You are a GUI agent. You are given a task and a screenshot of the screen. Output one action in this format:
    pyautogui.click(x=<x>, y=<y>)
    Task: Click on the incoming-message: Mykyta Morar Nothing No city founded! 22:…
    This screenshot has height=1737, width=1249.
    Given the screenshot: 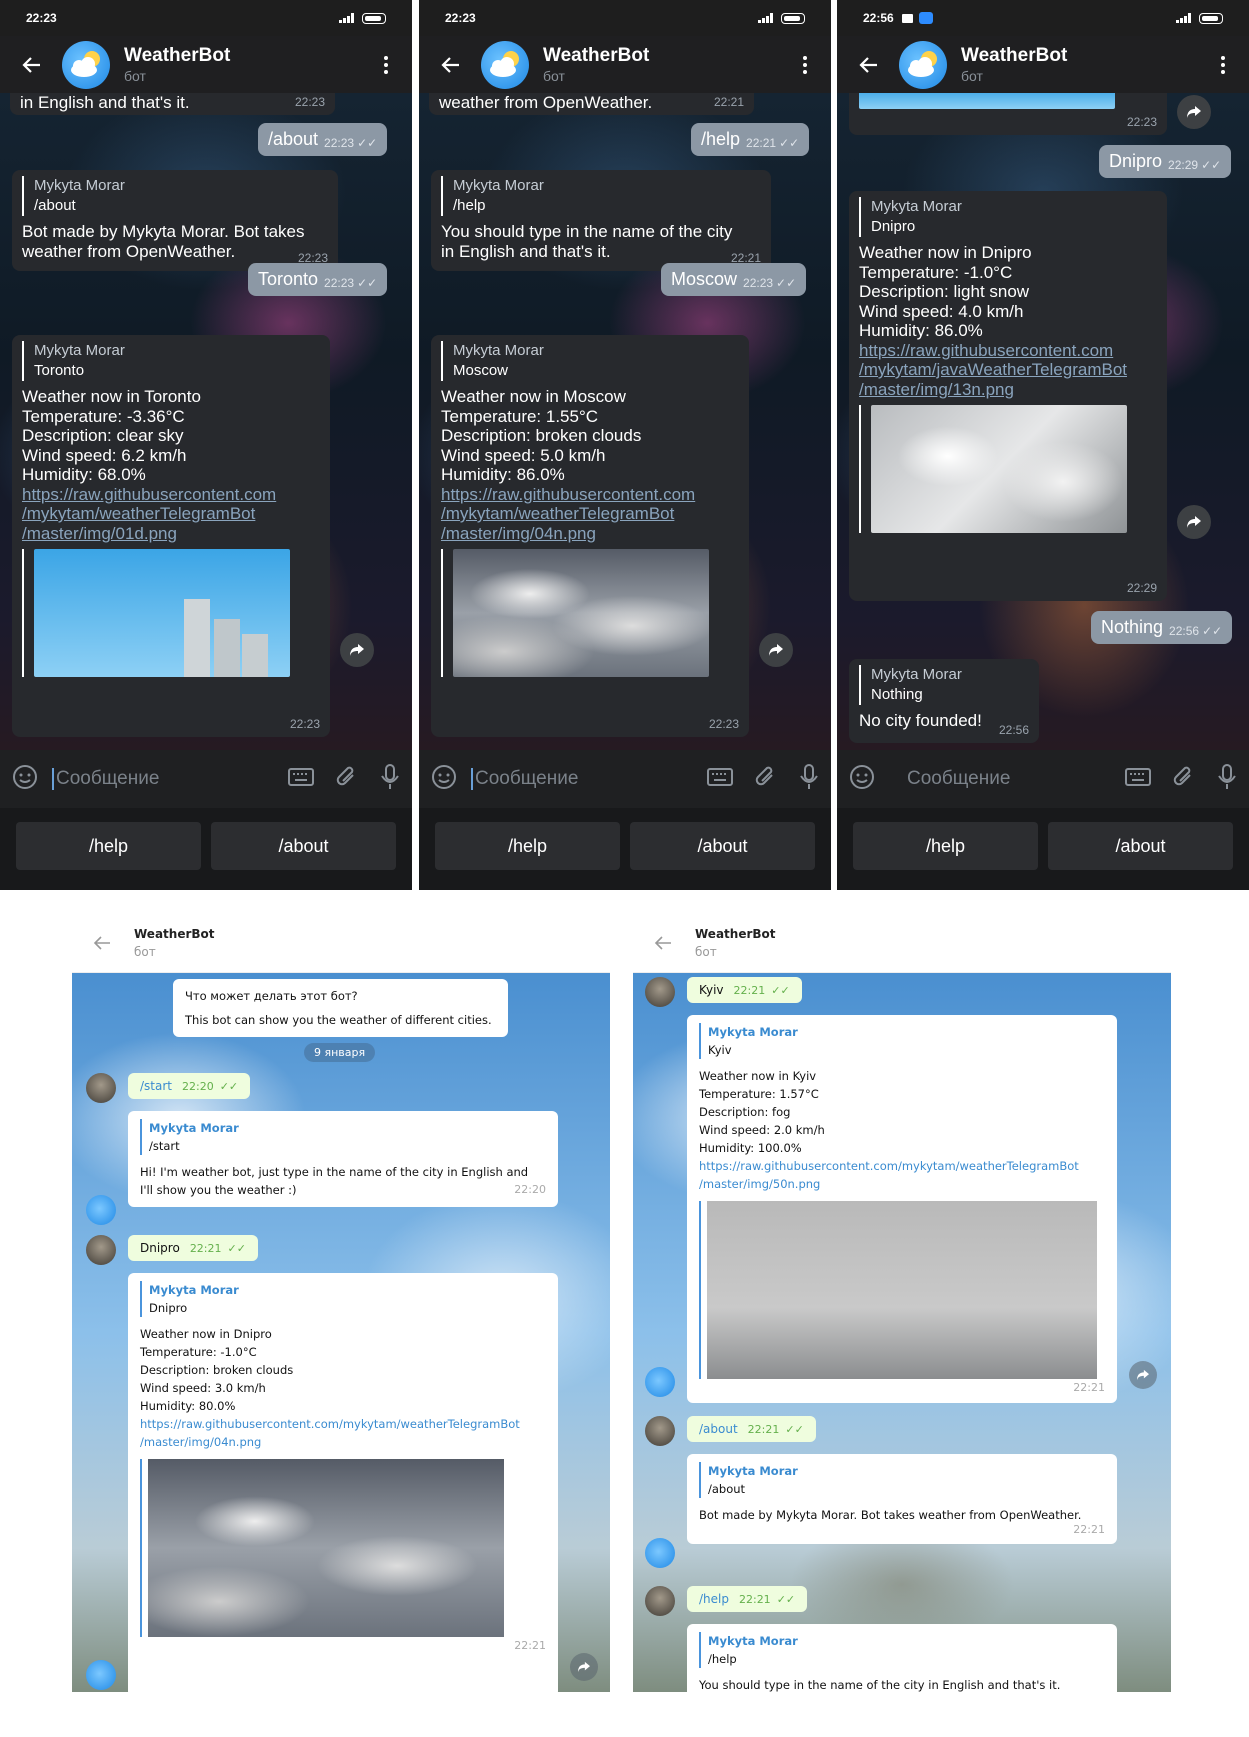 What is the action you would take?
    pyautogui.click(x=944, y=701)
    